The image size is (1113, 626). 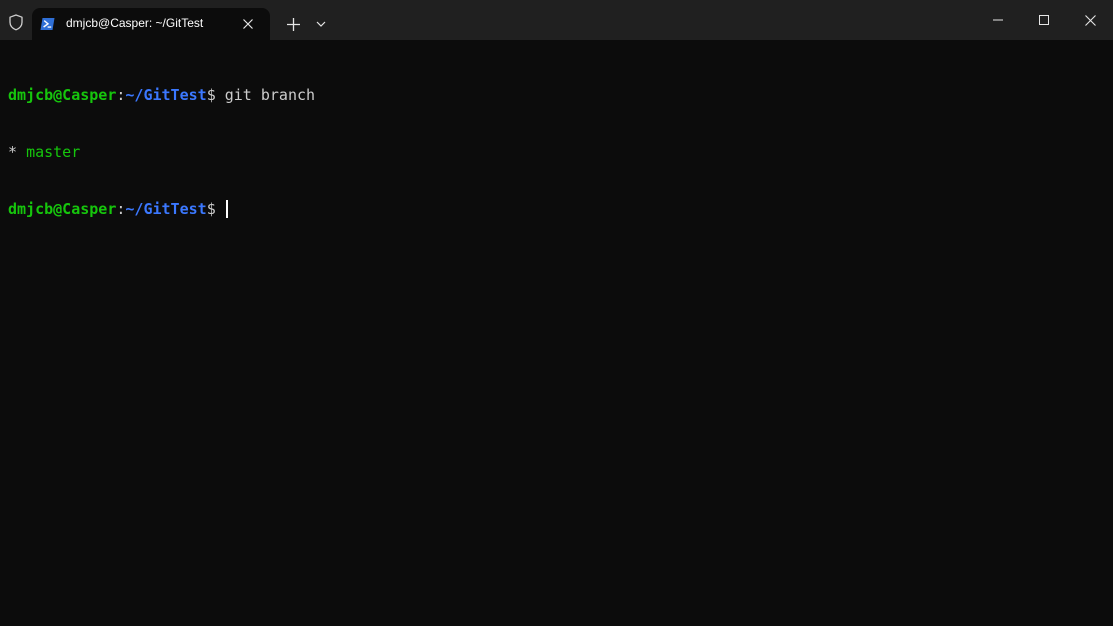 What do you see at coordinates (47, 23) in the screenshot?
I see `powershell-icon` at bounding box center [47, 23].